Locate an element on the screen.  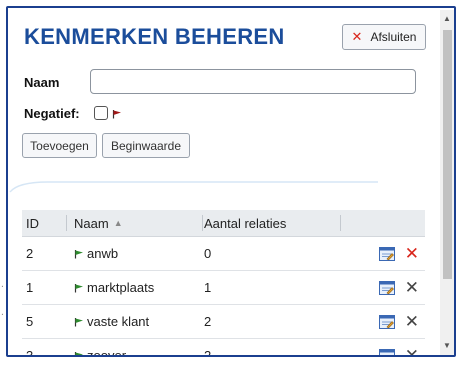
add-button: Toevoegen is located at coordinates (59, 145).